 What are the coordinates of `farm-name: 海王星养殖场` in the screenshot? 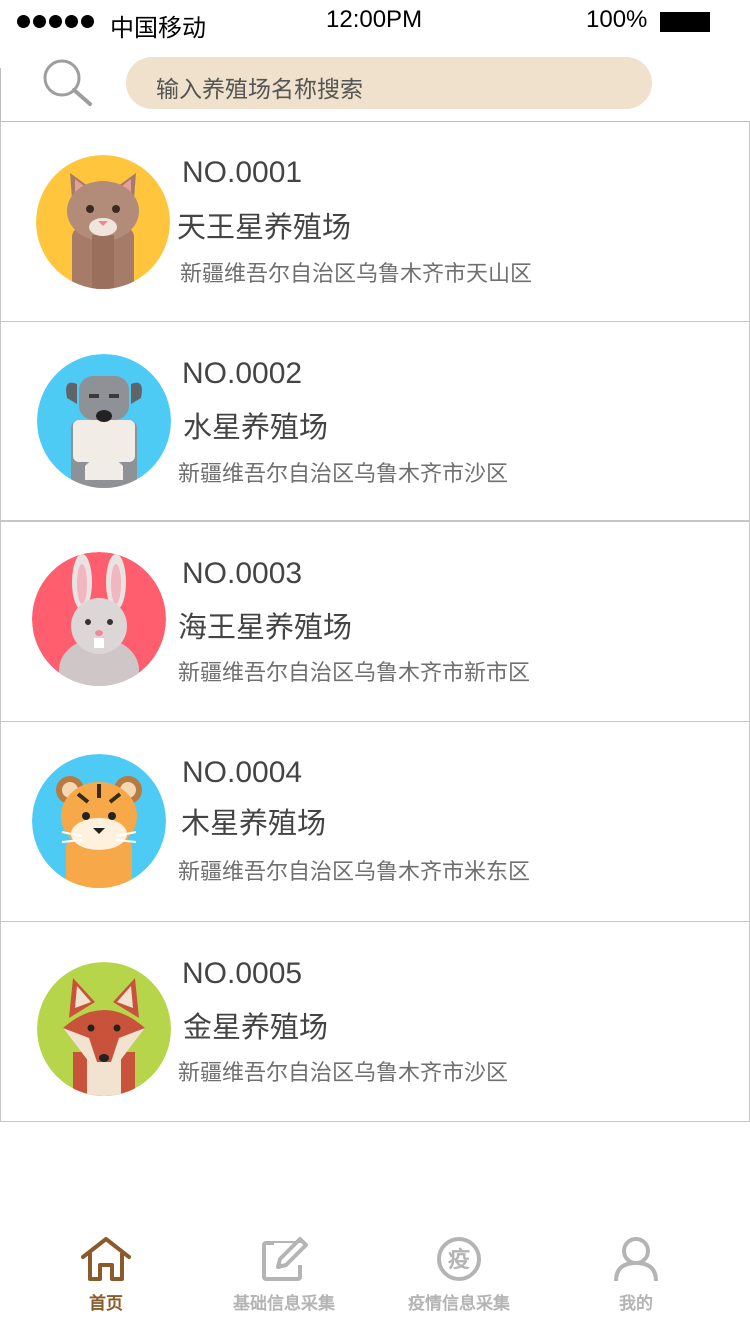 It's located at (265, 627).